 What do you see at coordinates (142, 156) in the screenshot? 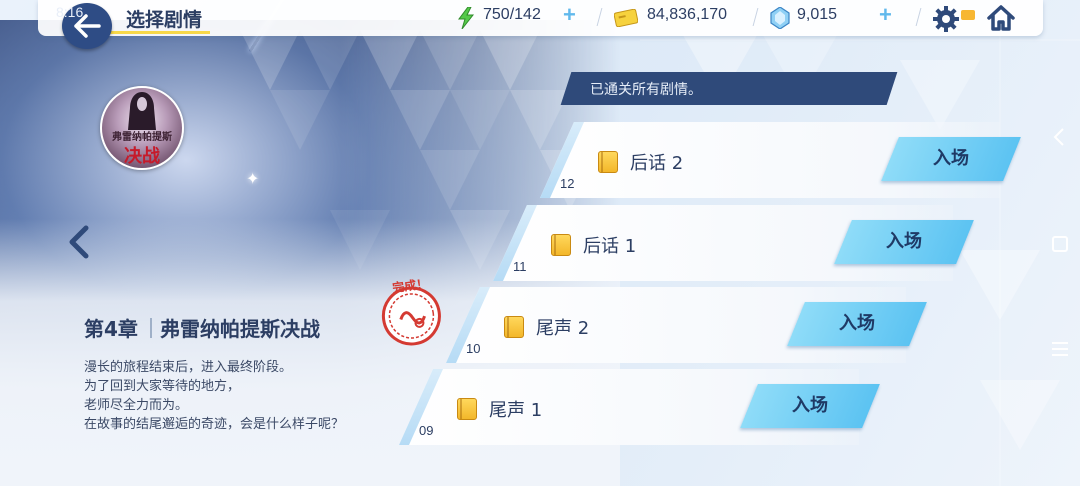
I see `badge-main-text: 决战` at bounding box center [142, 156].